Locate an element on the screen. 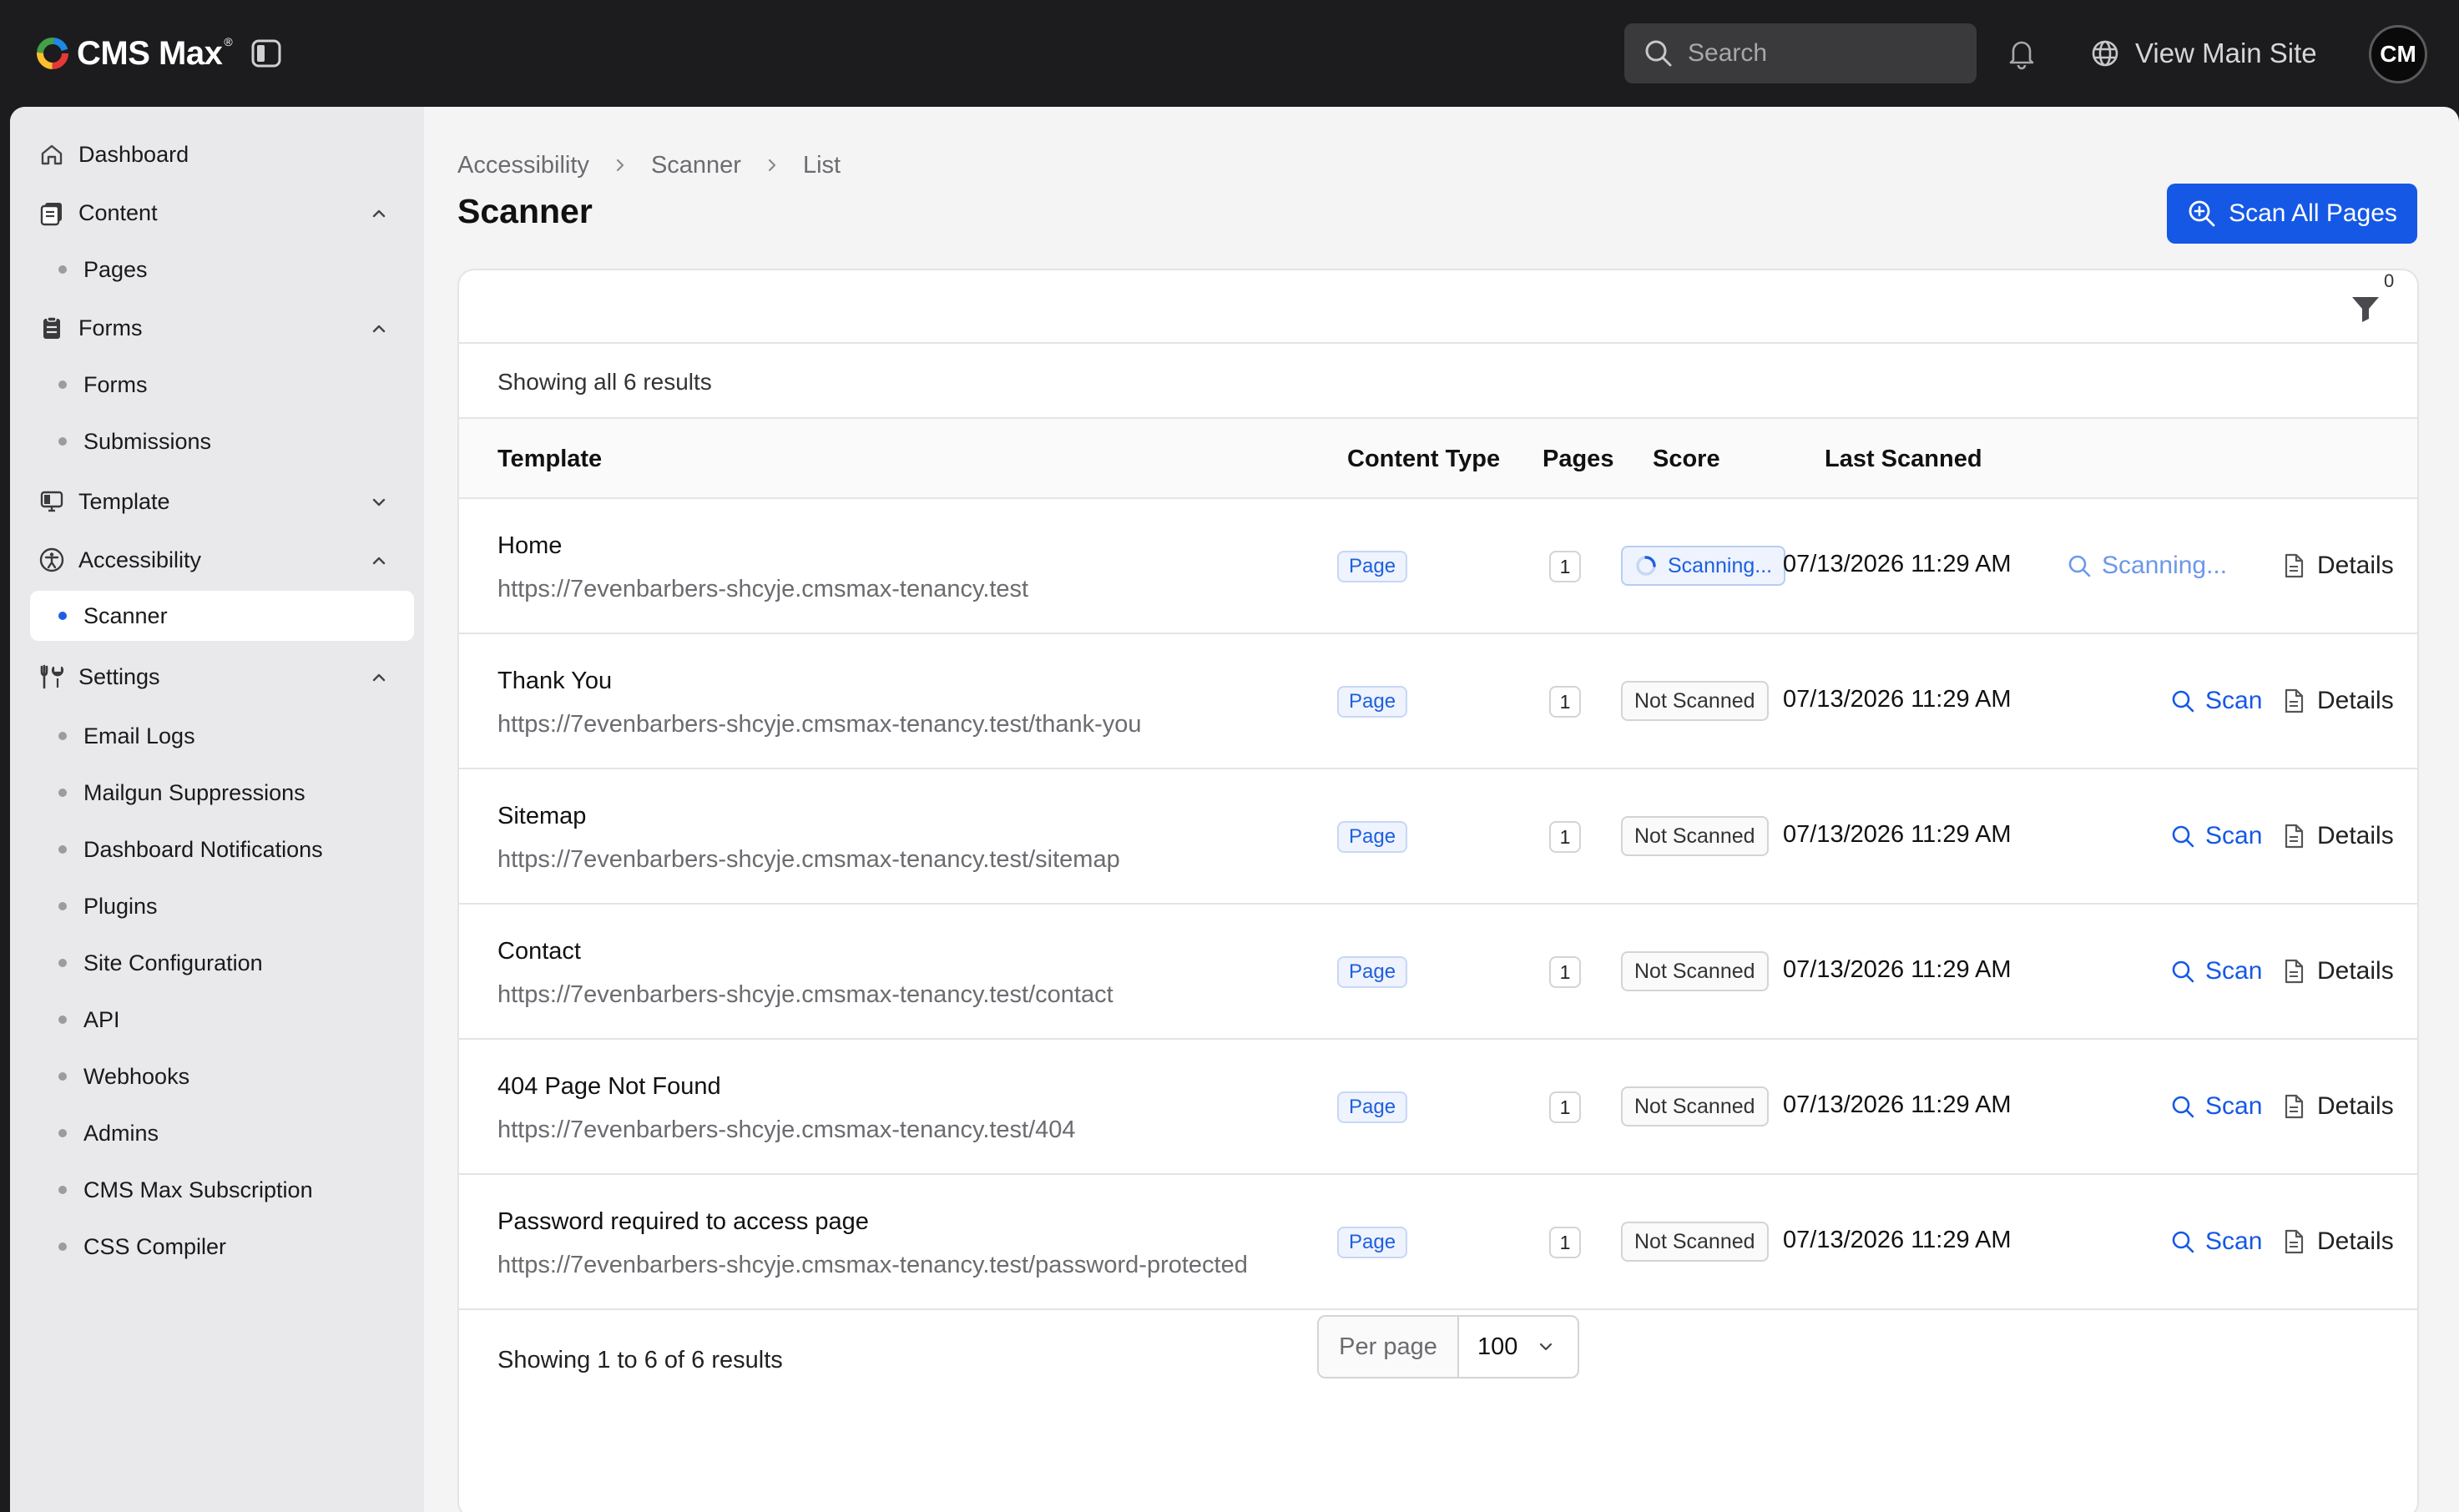 The image size is (2459, 1512). sidebar-item-forms-list: Forms is located at coordinates (103, 385).